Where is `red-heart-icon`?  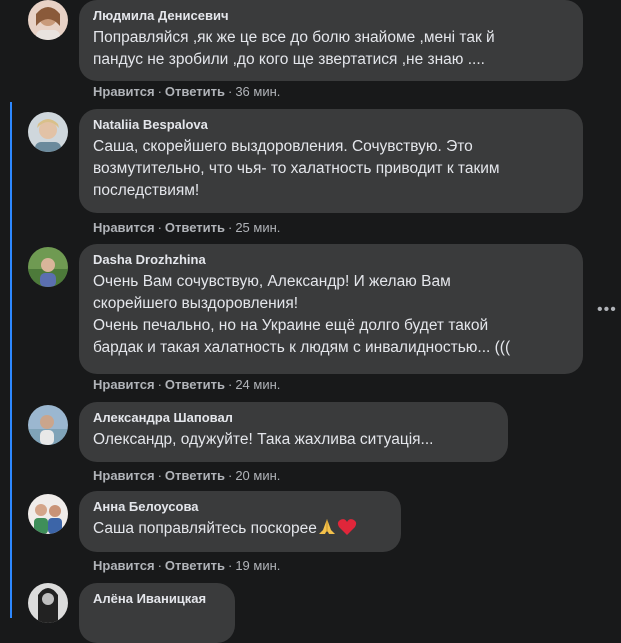 red-heart-icon is located at coordinates (347, 530).